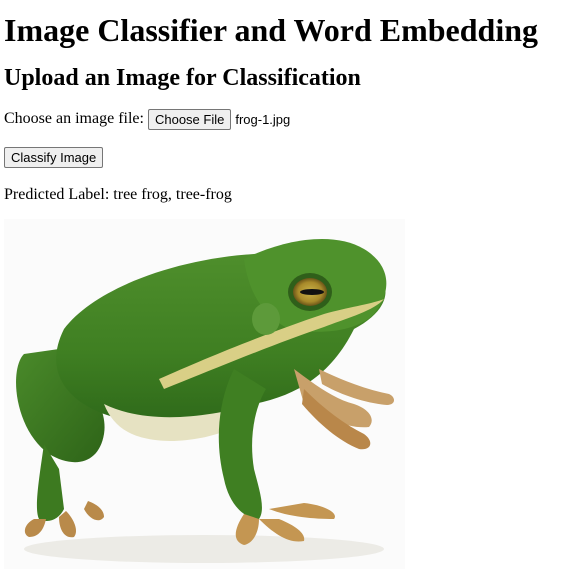  What do you see at coordinates (263, 119) in the screenshot?
I see `selected-file-name: frog-1.jpg` at bounding box center [263, 119].